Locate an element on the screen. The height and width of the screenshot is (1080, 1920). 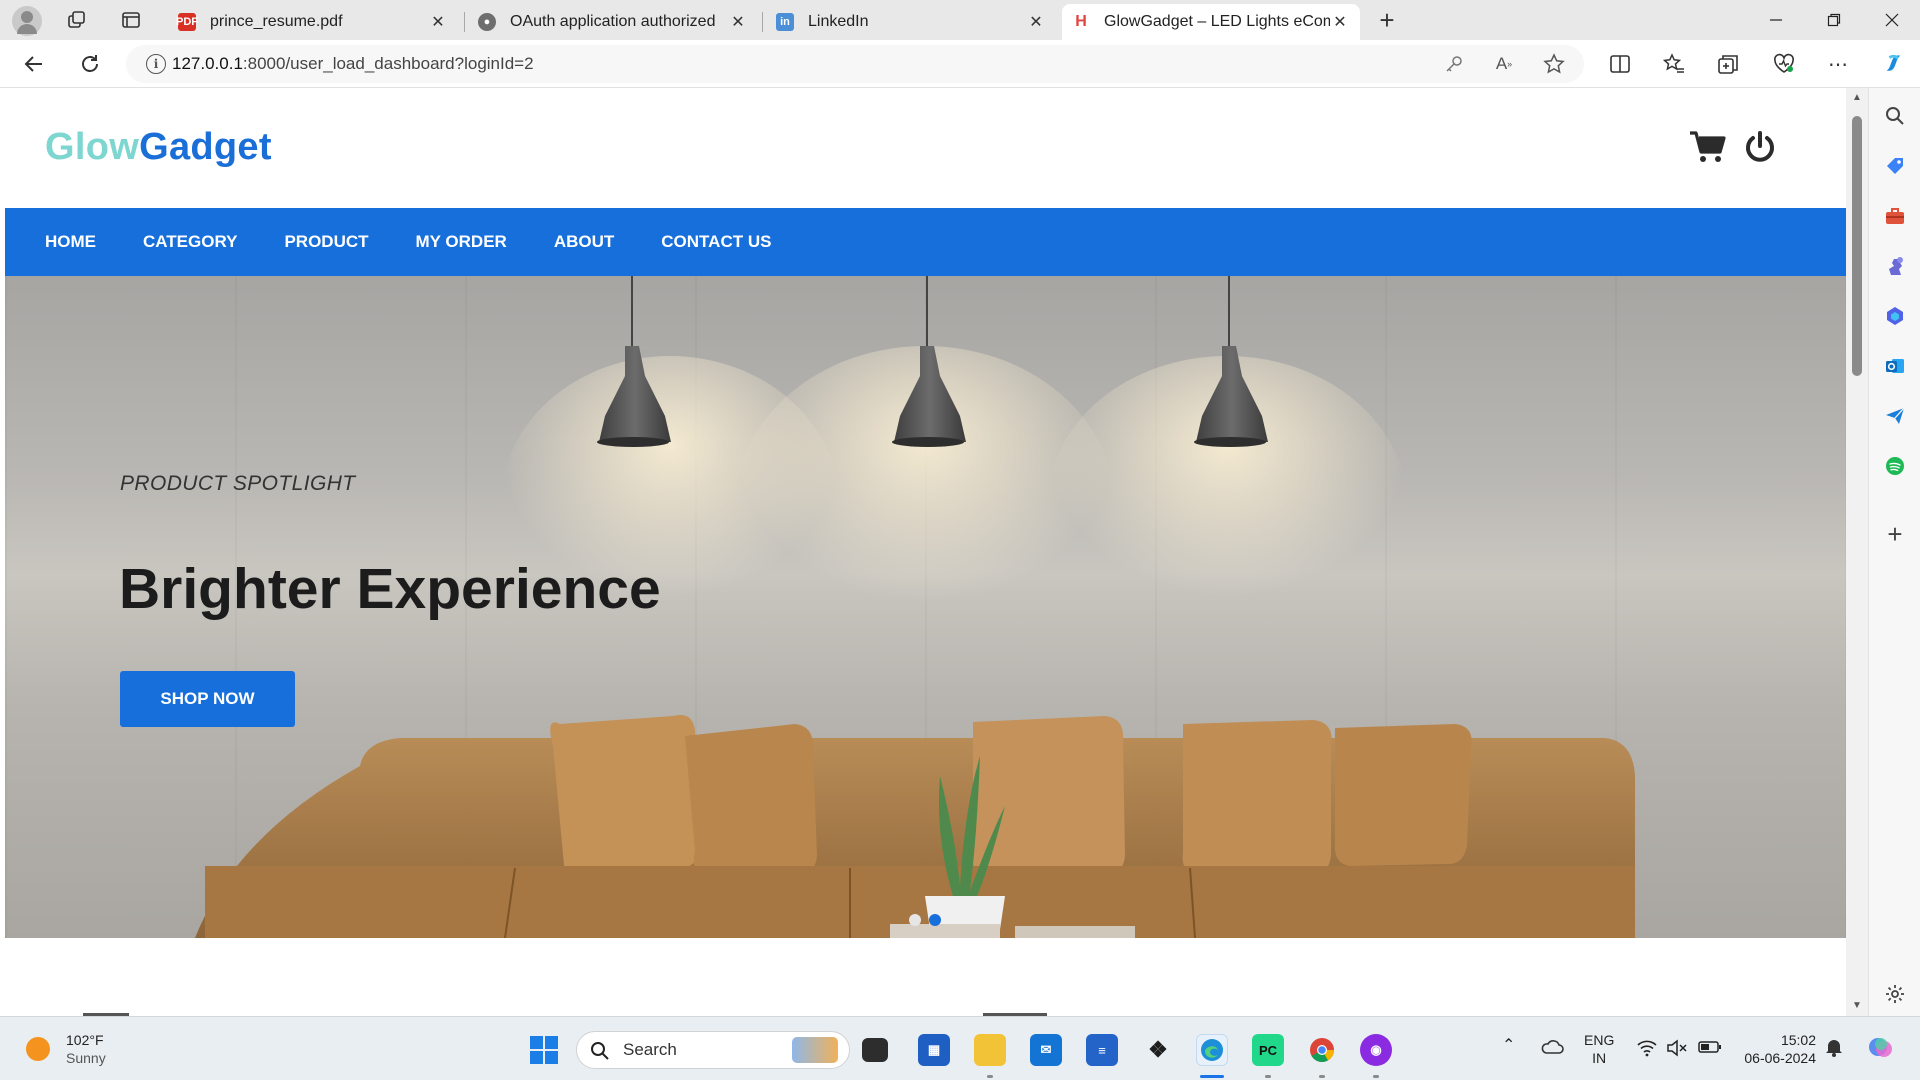
tab-glowgadget: H GlowGadget – LED Lights eComm ✕ is located at coordinates (1211, 22).